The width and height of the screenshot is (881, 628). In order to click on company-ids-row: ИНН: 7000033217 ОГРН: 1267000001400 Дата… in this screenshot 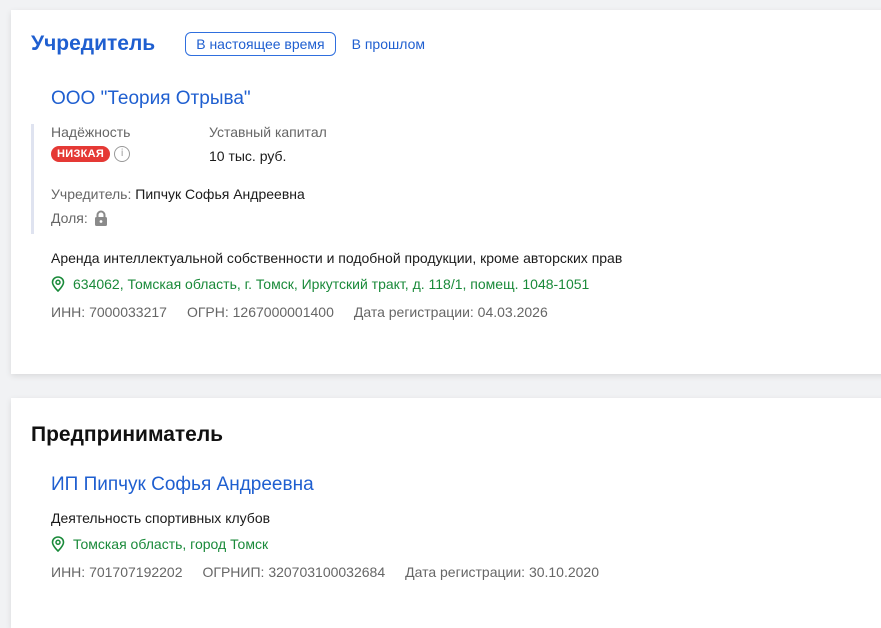, I will do `click(299, 312)`.